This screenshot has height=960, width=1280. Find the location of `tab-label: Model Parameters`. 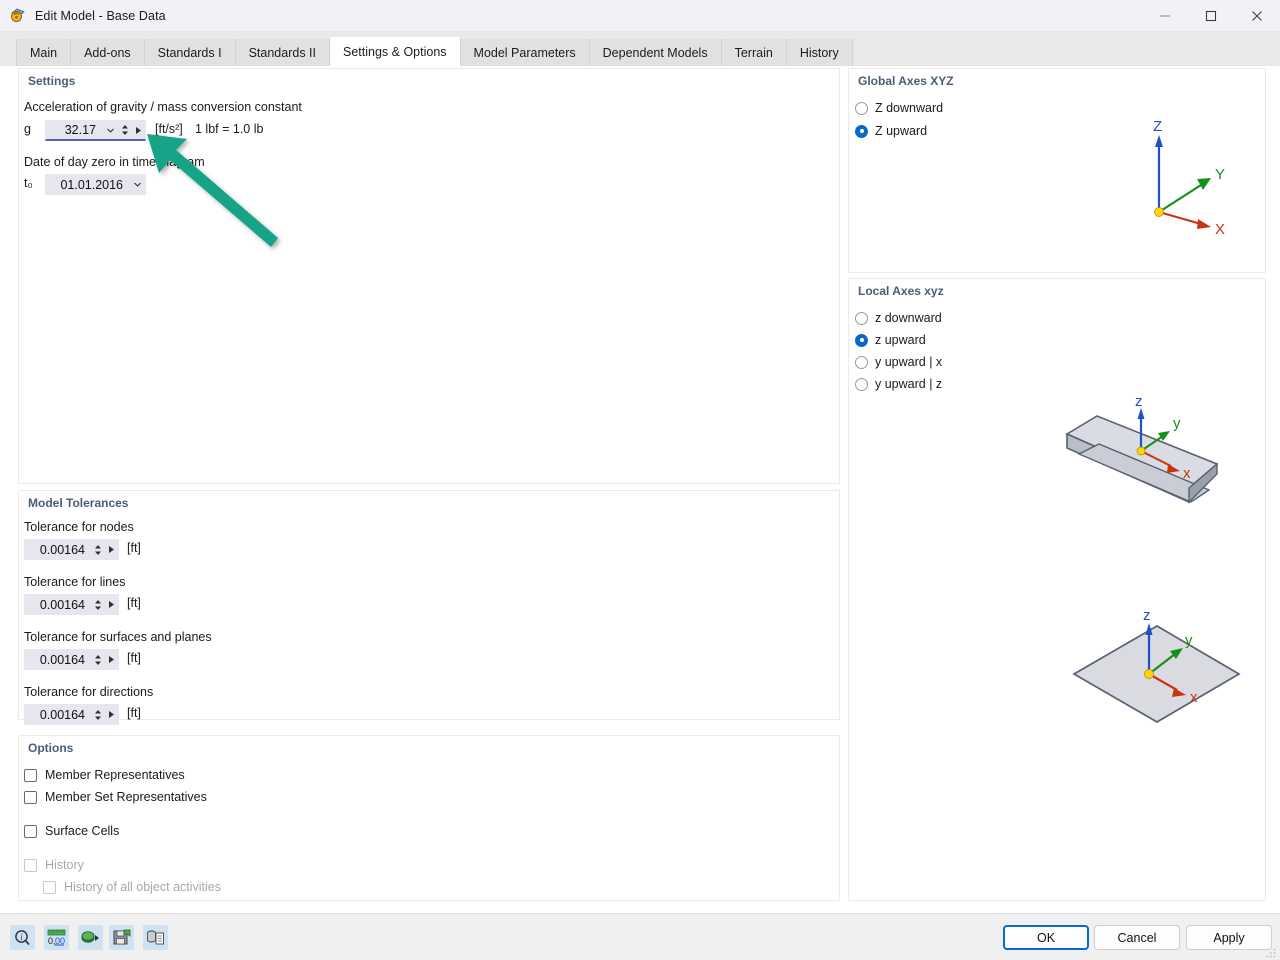

tab-label: Model Parameters is located at coordinates (524, 52).